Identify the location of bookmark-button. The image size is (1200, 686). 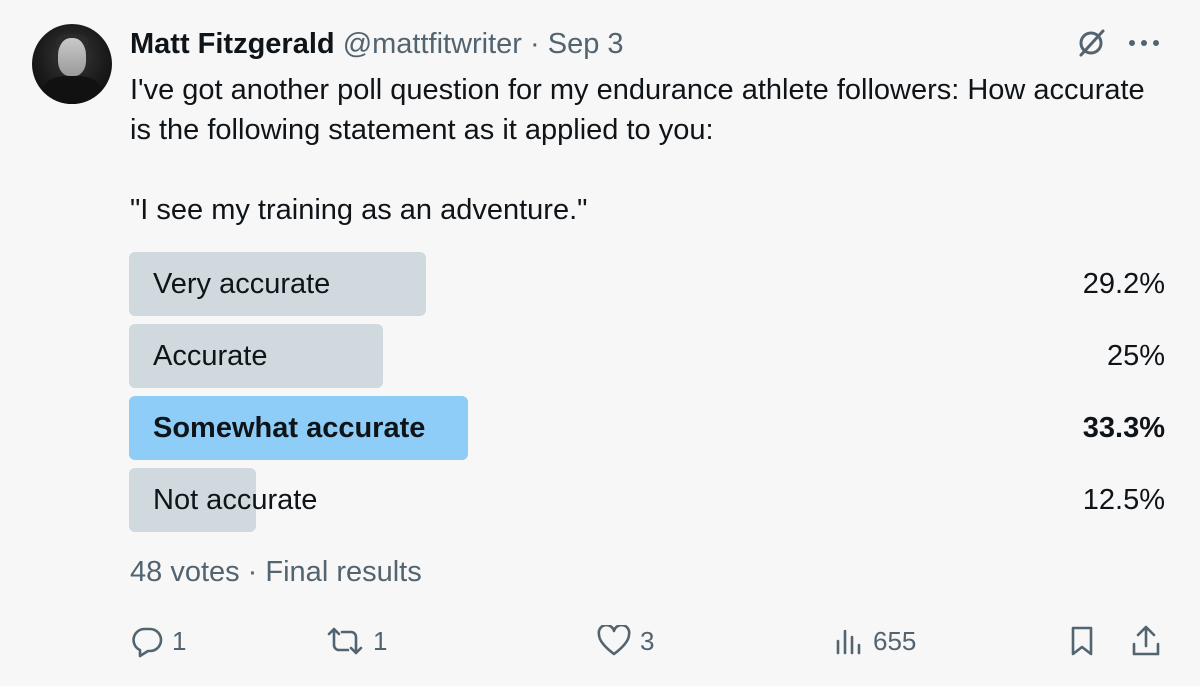
(1082, 641).